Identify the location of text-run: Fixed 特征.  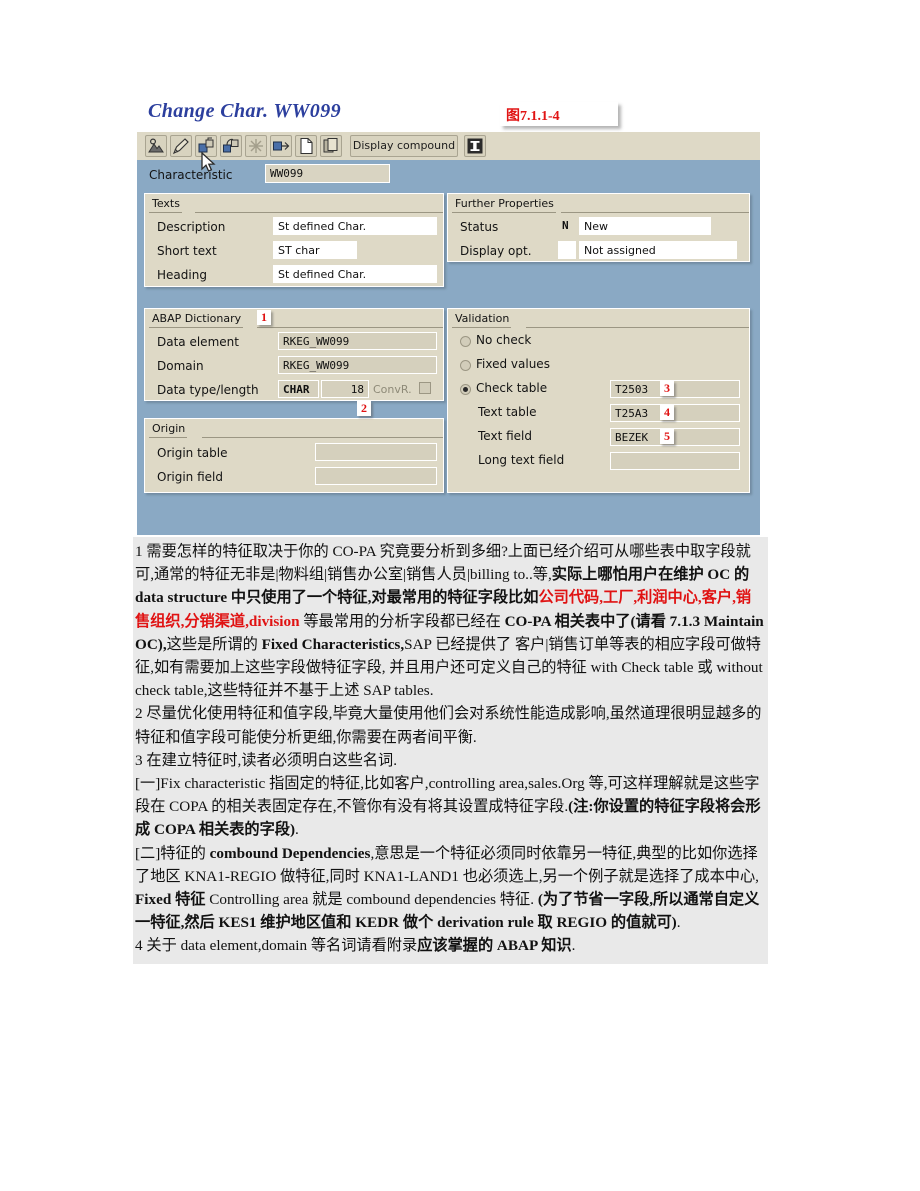
(170, 900).